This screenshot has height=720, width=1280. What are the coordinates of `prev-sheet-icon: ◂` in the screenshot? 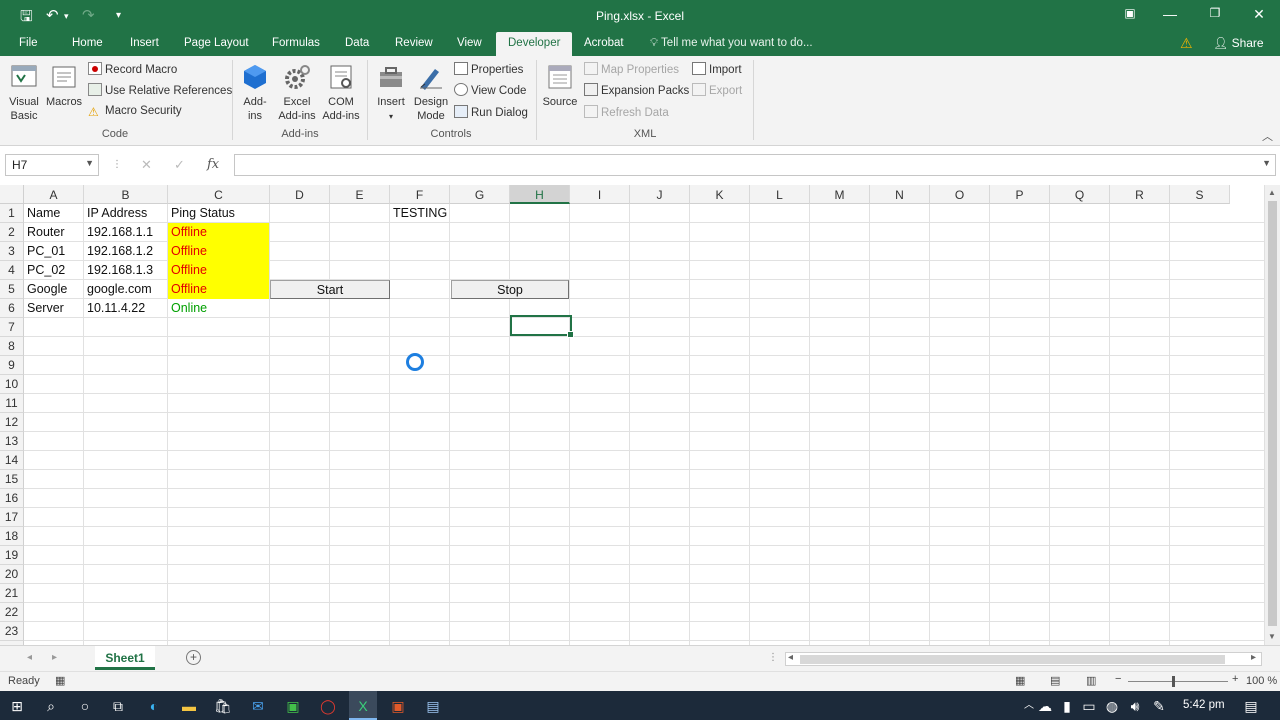 It's located at (29, 657).